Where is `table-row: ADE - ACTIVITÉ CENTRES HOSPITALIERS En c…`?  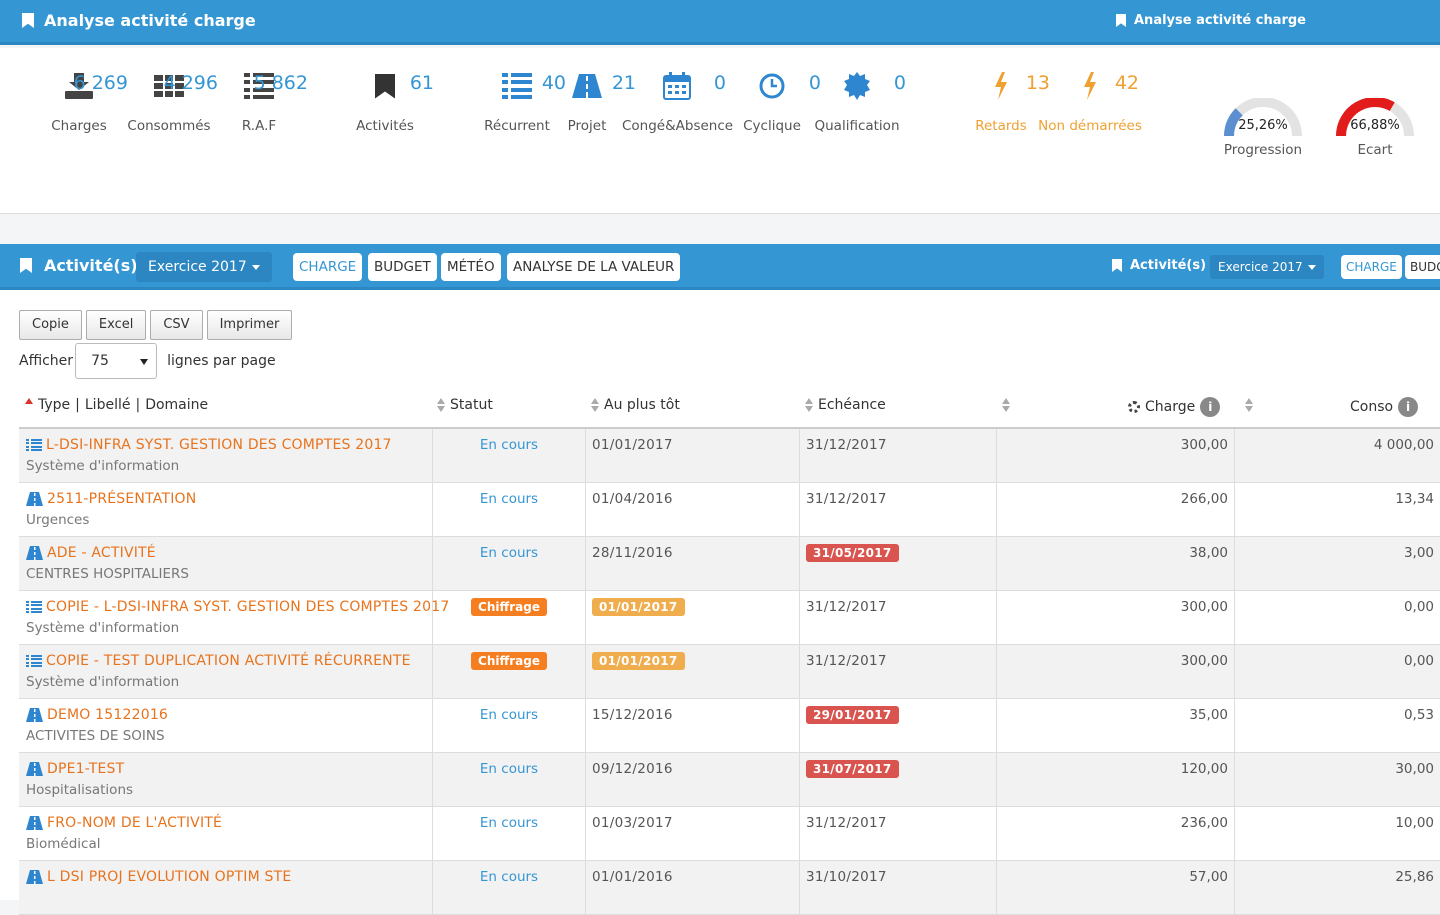 table-row: ADE - ACTIVITÉ CENTRES HOSPITALIERS En c… is located at coordinates (729, 564).